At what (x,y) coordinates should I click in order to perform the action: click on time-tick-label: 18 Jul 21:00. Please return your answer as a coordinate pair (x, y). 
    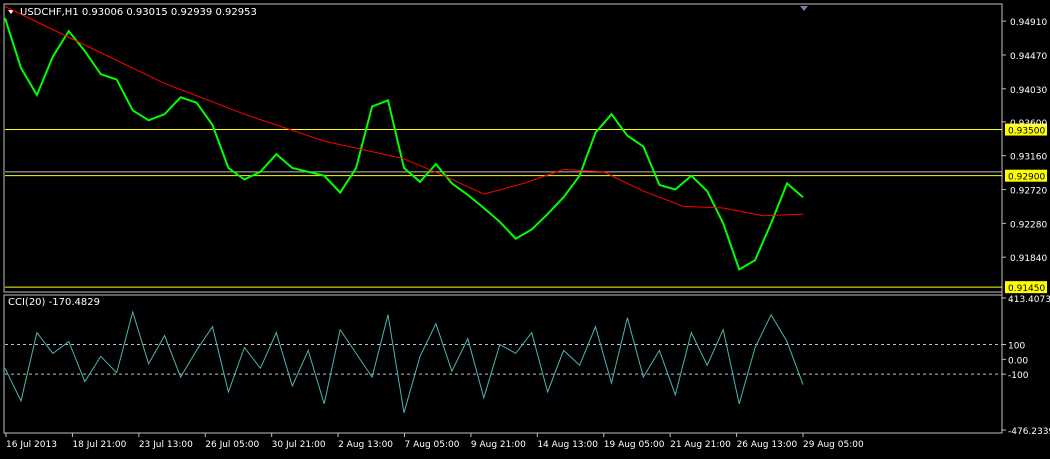
    Looking at the image, I should click on (99, 445).